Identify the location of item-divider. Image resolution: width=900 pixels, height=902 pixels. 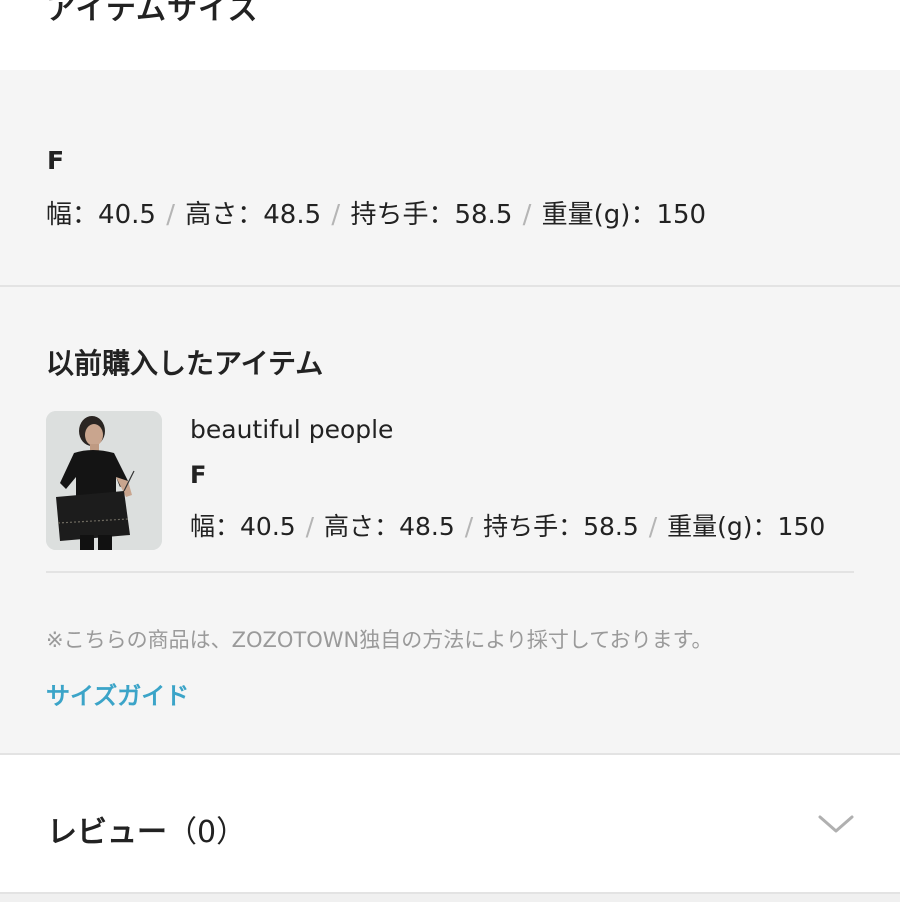
(450, 572).